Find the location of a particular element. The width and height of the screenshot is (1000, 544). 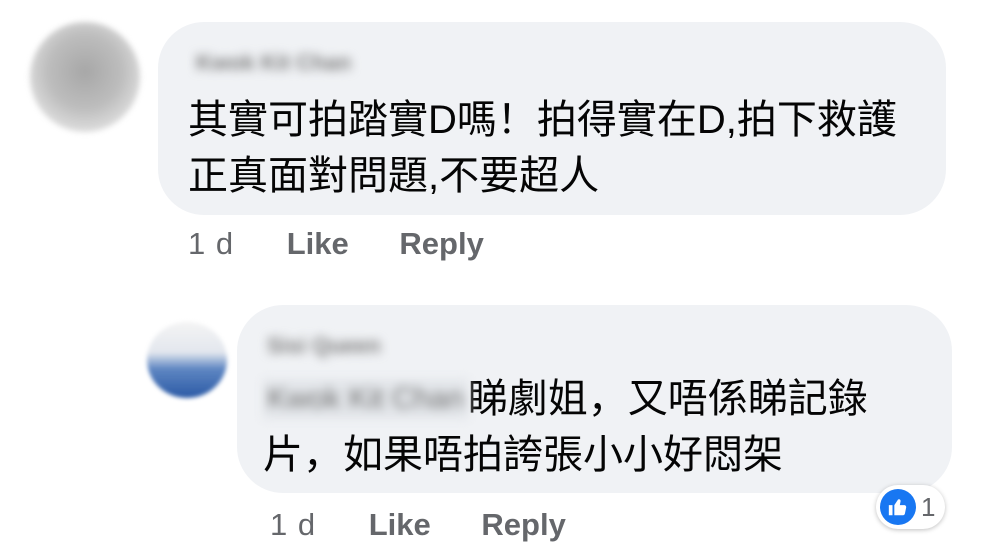

reply-actions: 1 d Like Reply is located at coordinates (418, 524).